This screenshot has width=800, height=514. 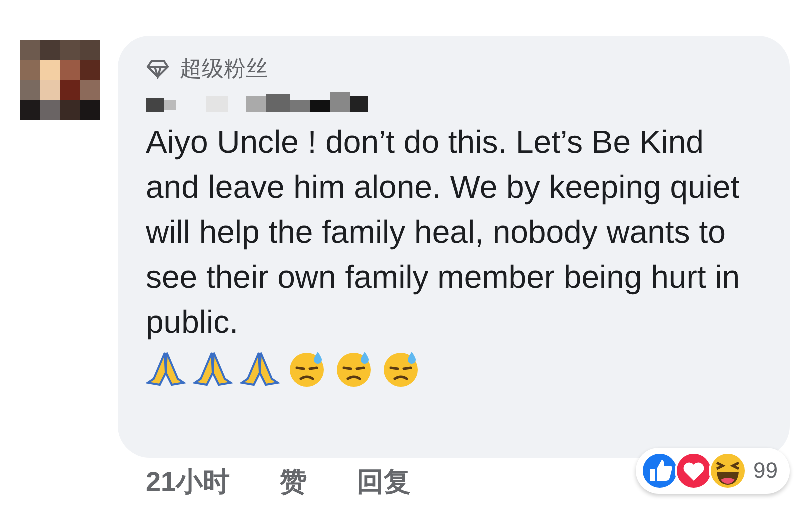 I want to click on fan-badge-label: 超级粉丝, so click(x=224, y=69).